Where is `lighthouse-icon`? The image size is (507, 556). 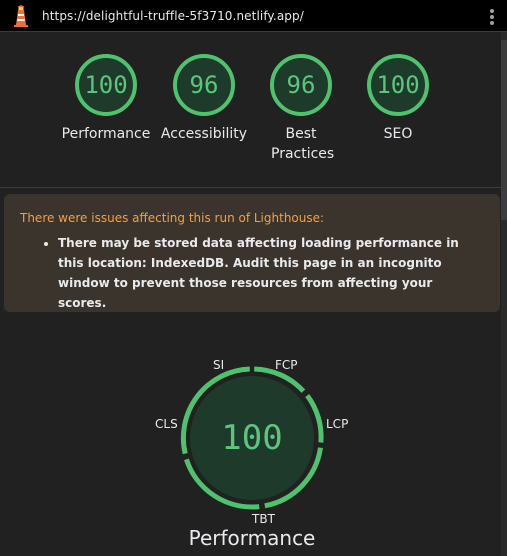 lighthouse-icon is located at coordinates (21, 16).